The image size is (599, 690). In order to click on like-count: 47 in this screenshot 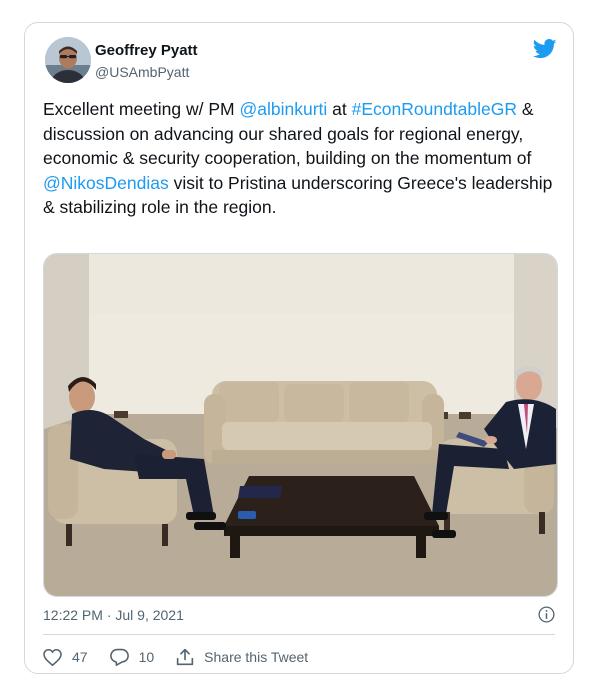, I will do `click(80, 657)`.